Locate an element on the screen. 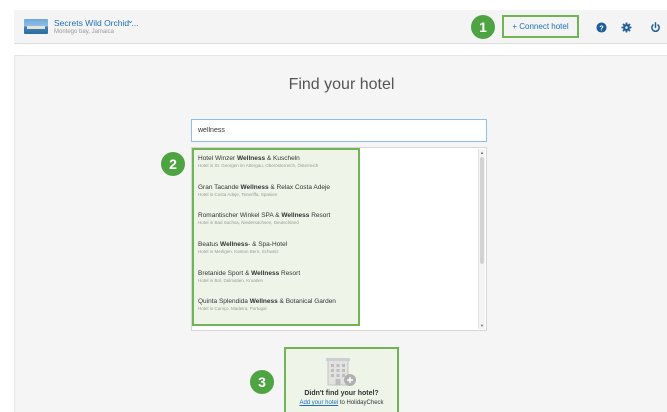 The image size is (667, 412). building-icon is located at coordinates (341, 372).